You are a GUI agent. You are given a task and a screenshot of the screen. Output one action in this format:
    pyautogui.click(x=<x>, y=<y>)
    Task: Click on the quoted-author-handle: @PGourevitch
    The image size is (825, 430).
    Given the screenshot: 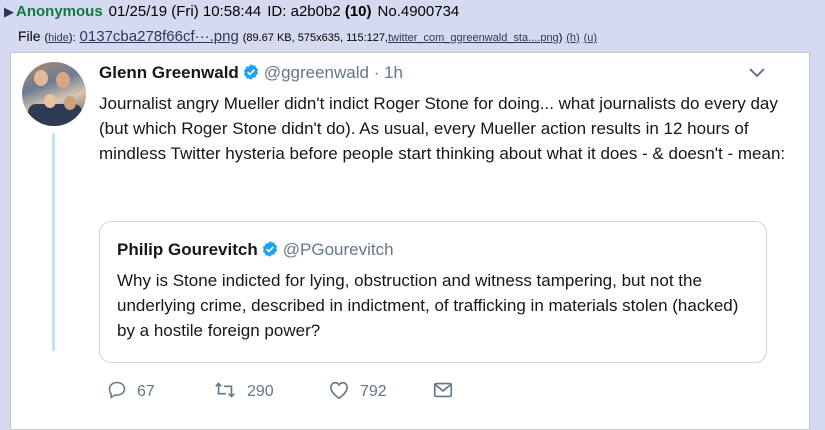 What is the action you would take?
    pyautogui.click(x=338, y=249)
    